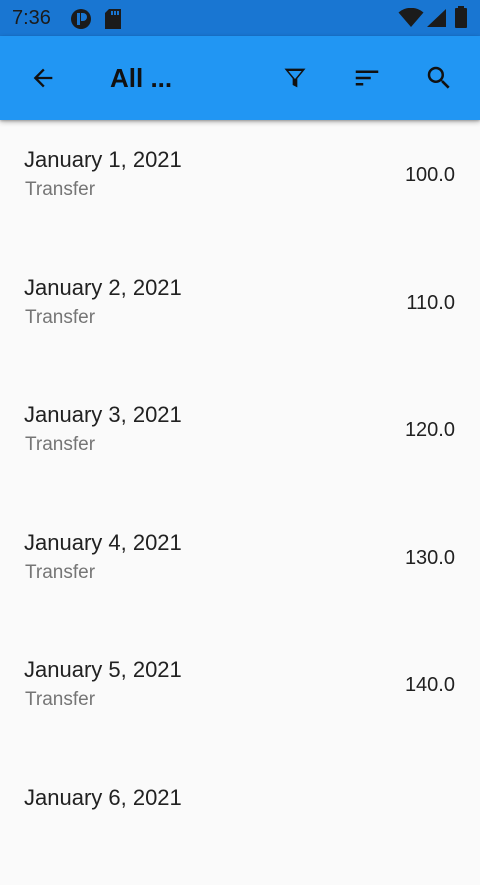  Describe the element at coordinates (103, 798) in the screenshot. I see `transaction-date: January 6, 2021` at that location.